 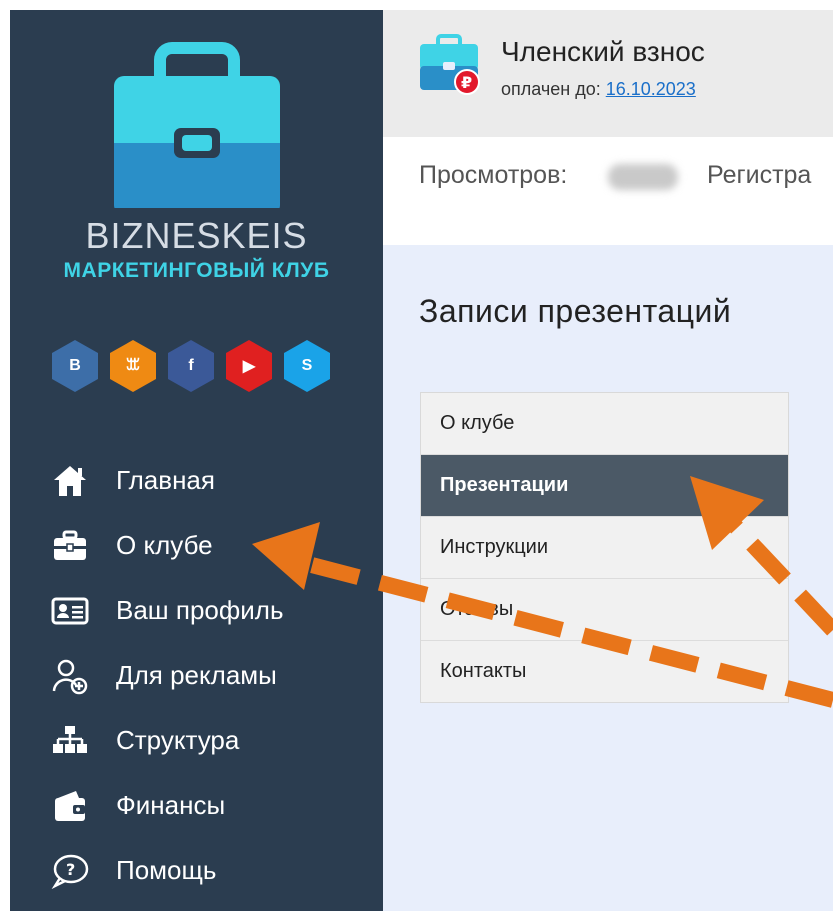 What do you see at coordinates (70, 611) in the screenshot?
I see `id-card-icon` at bounding box center [70, 611].